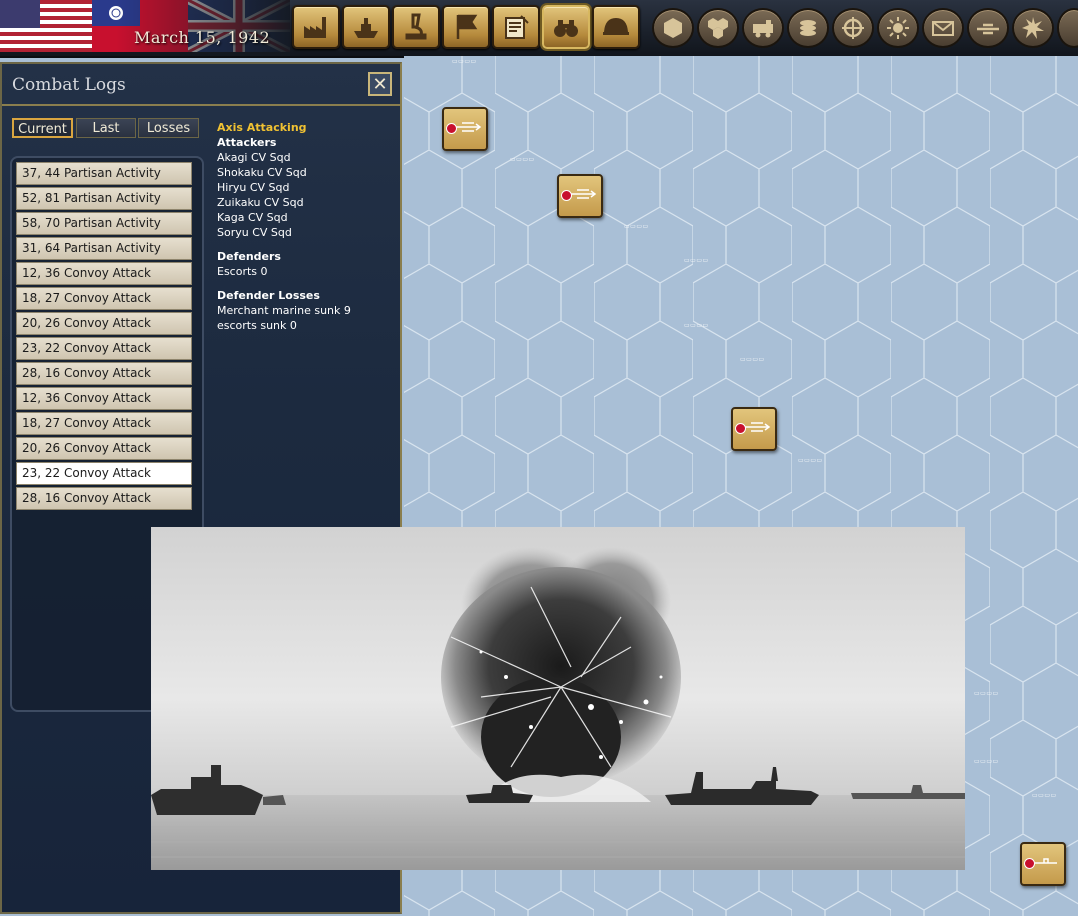 This screenshot has height=916, width=1078. What do you see at coordinates (254, 157) in the screenshot?
I see `attacker-entry: Akagi CV Sqd` at bounding box center [254, 157].